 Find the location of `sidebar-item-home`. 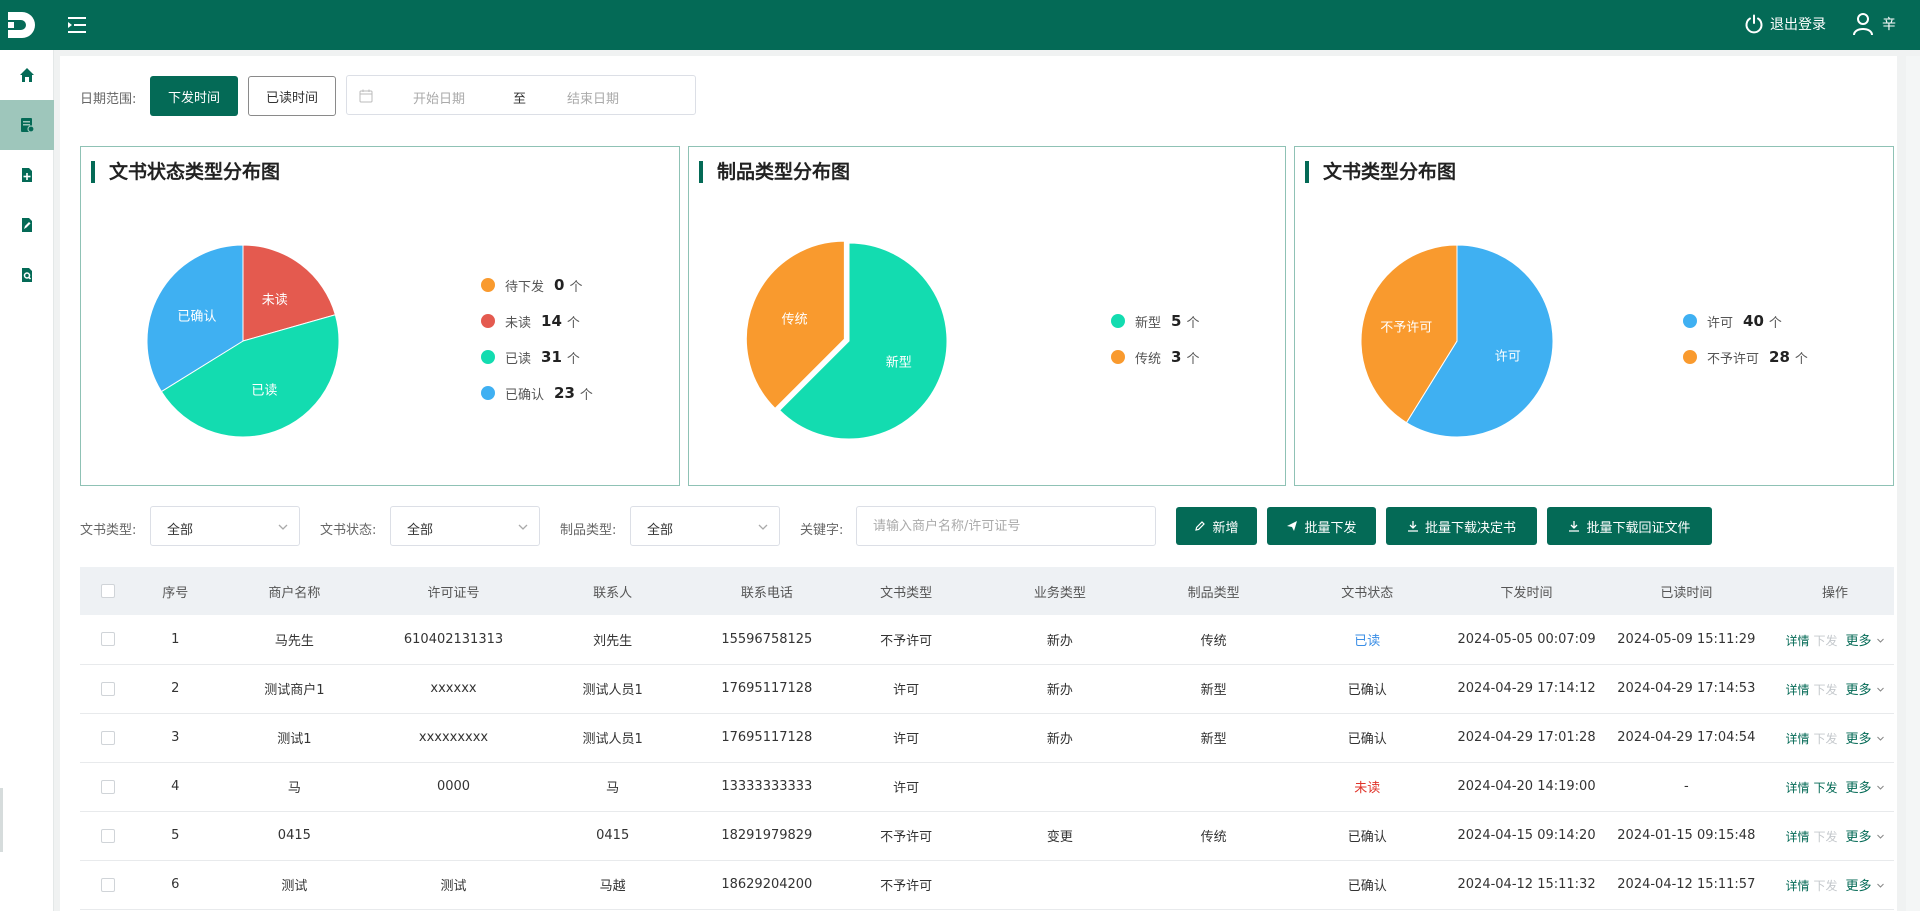

sidebar-item-home is located at coordinates (27, 75).